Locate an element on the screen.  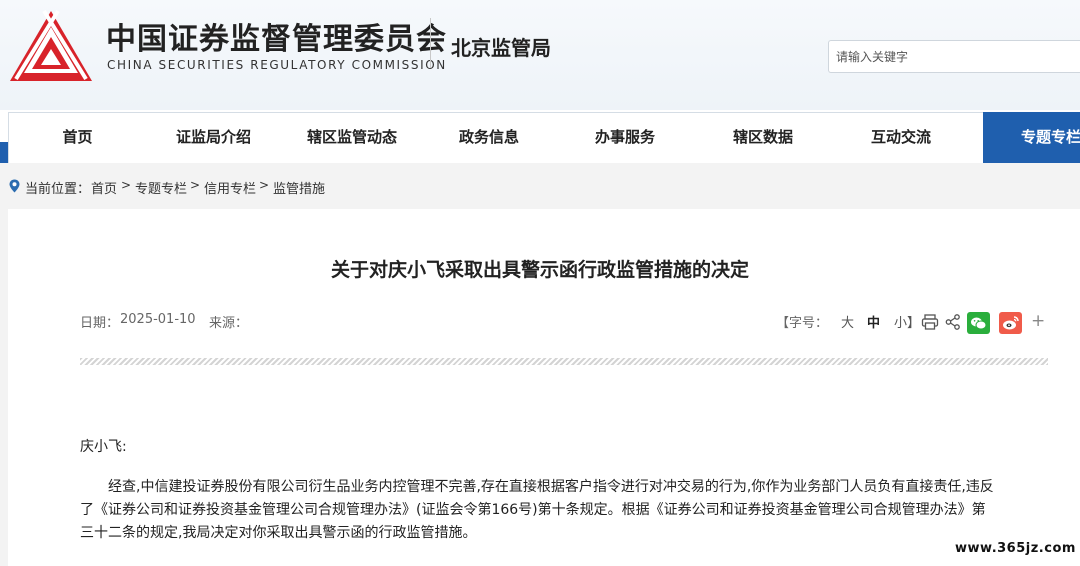
share-icon is located at coordinates (953, 322).